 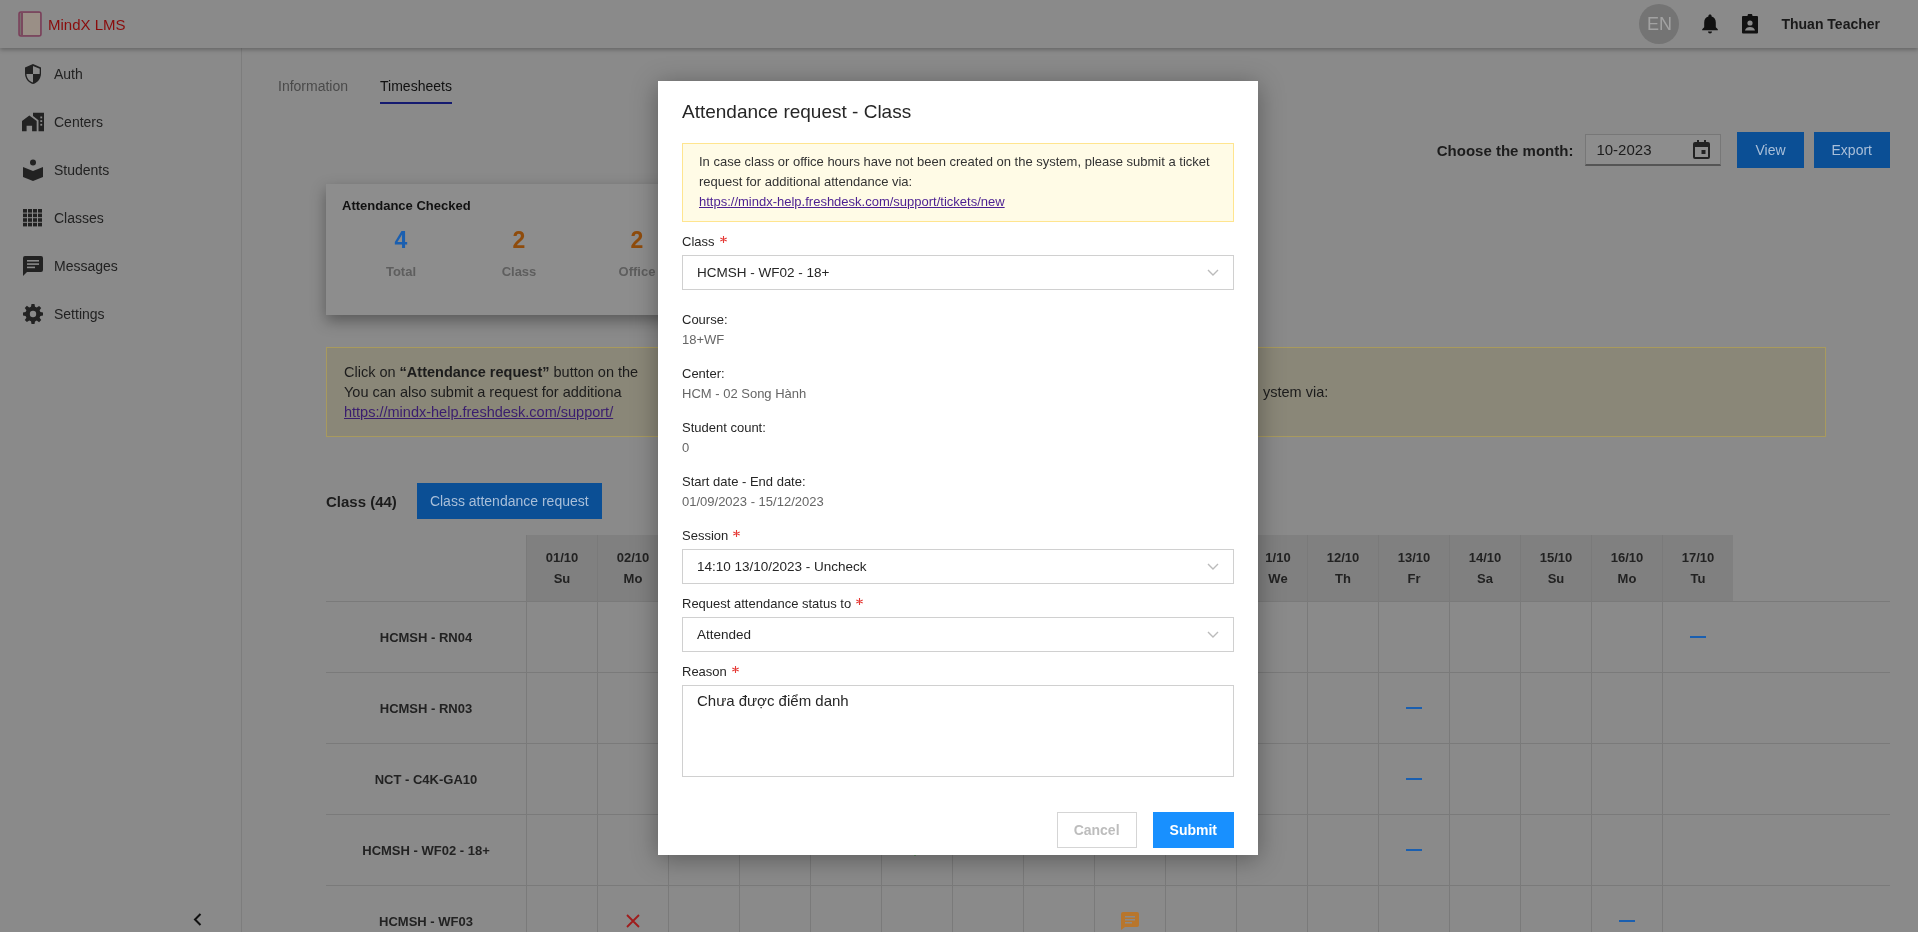 I want to click on user-name: Thuan Teacher, so click(x=1830, y=24).